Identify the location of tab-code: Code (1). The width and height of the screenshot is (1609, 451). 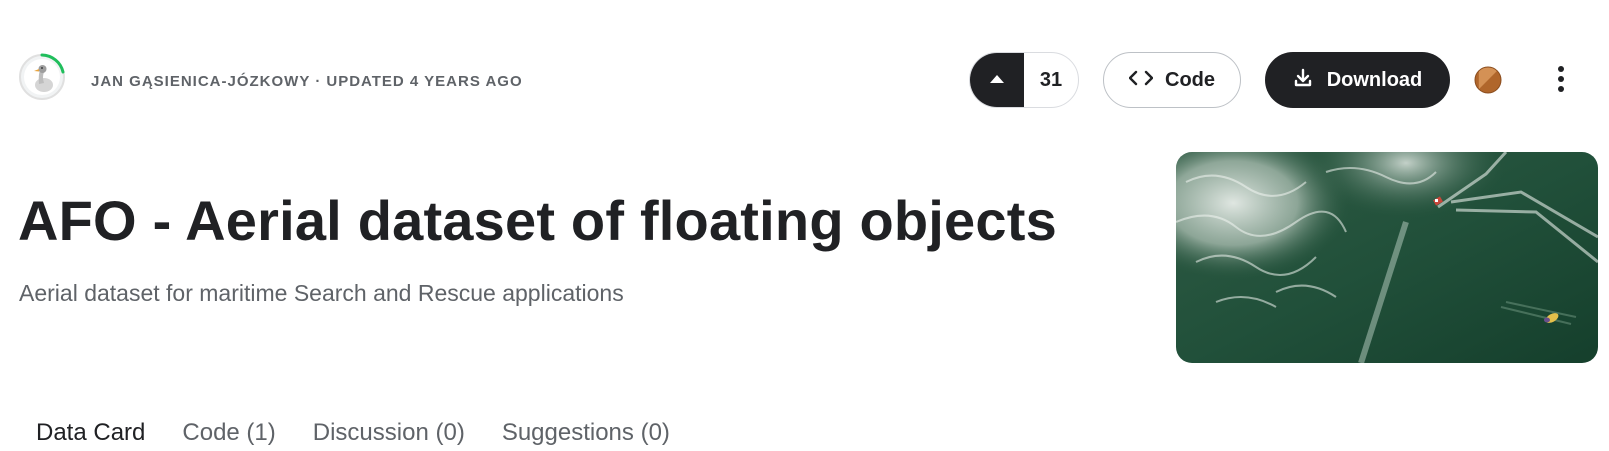
(228, 433).